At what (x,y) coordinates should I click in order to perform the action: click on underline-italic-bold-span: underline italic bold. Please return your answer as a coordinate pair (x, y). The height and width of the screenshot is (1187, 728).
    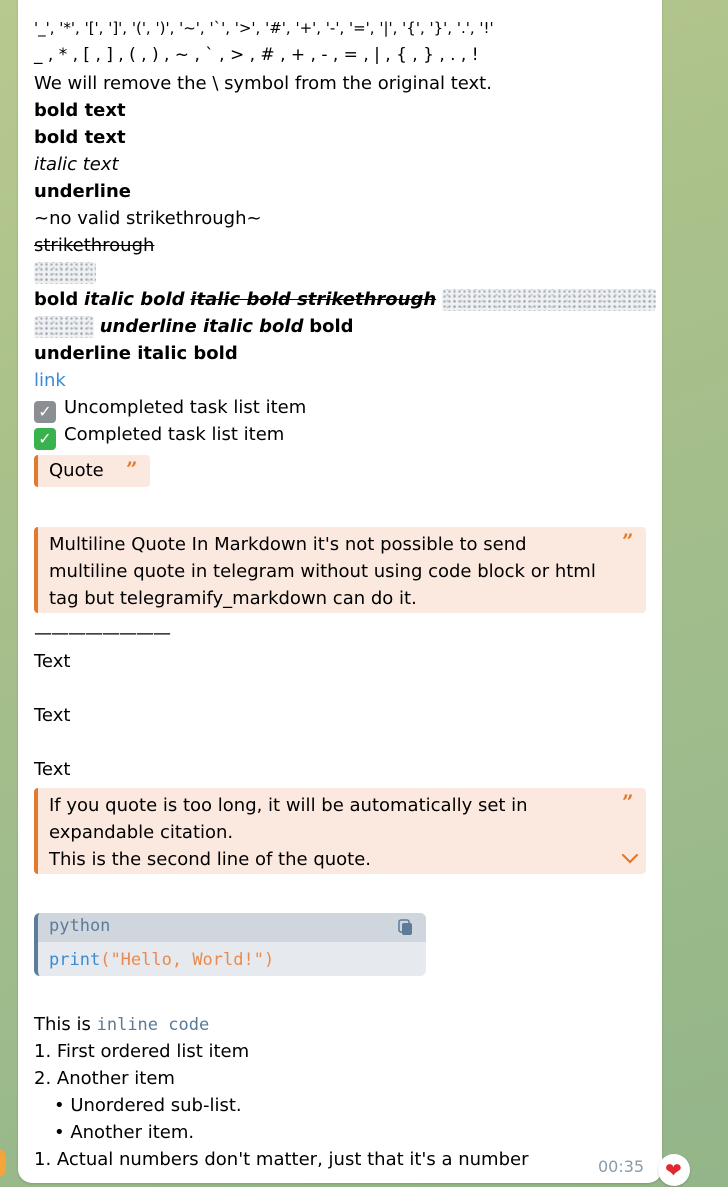
    Looking at the image, I should click on (201, 326).